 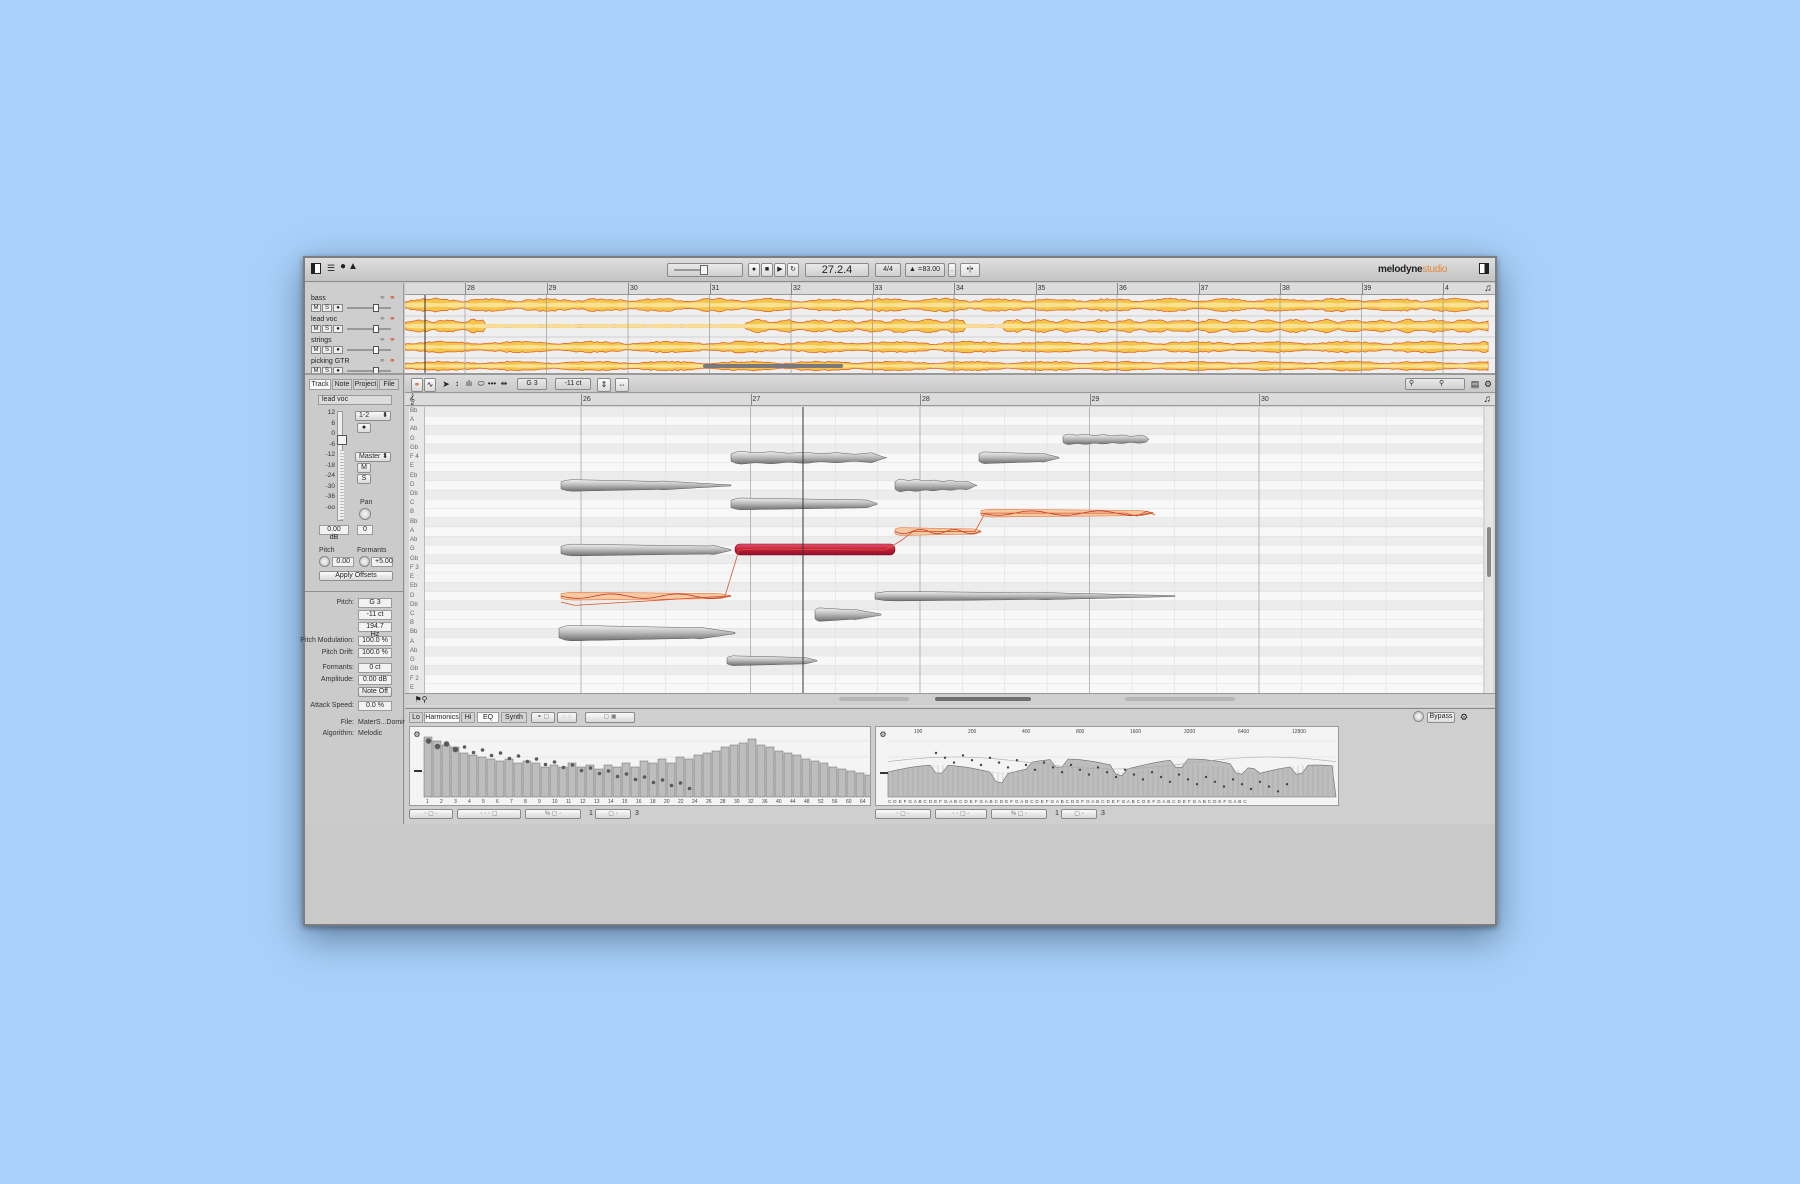 I want to click on sync-button: •|•, so click(x=970, y=270).